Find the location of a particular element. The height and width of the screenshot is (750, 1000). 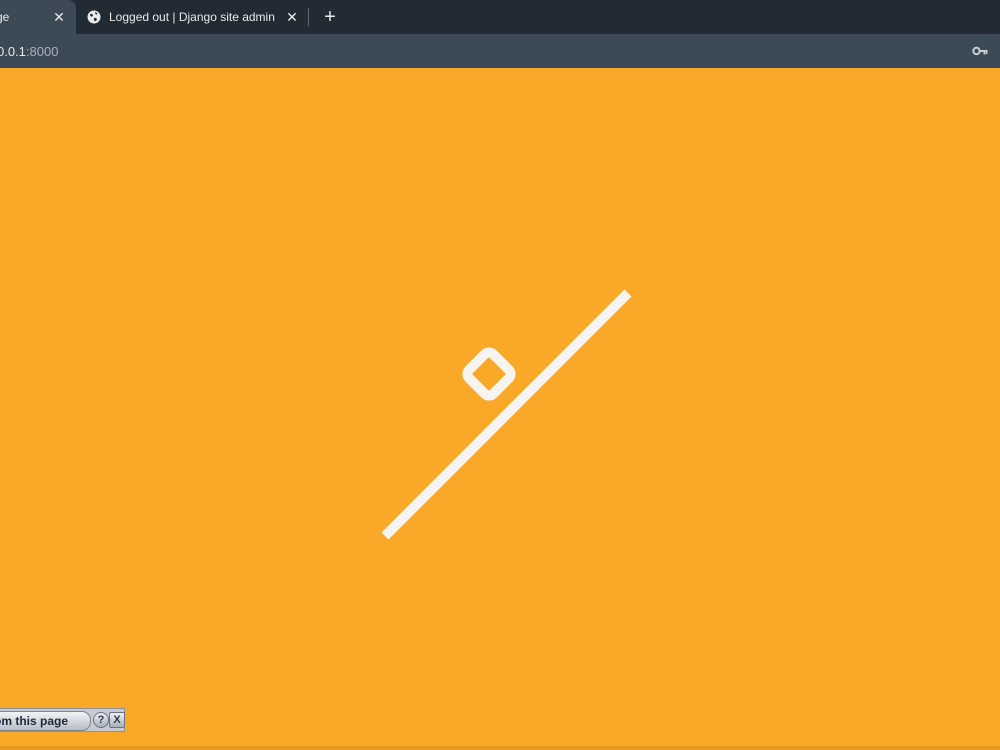

tab-divider is located at coordinates (308, 17).